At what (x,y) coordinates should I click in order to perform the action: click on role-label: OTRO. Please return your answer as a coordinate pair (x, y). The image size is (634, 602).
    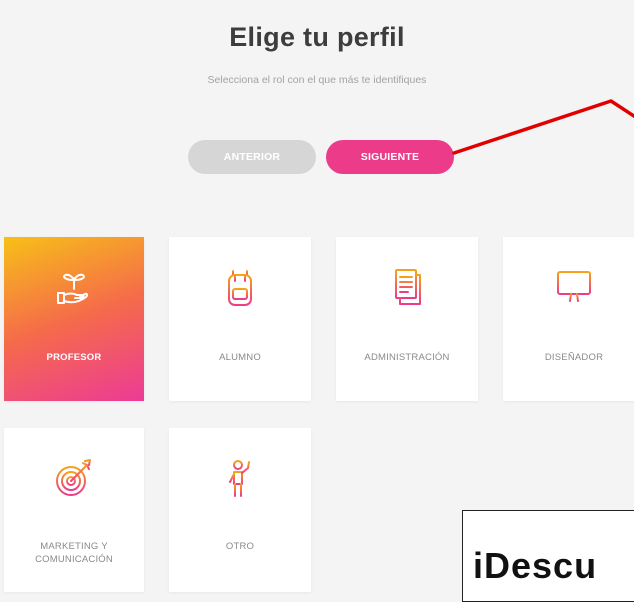
    Looking at the image, I should click on (240, 546).